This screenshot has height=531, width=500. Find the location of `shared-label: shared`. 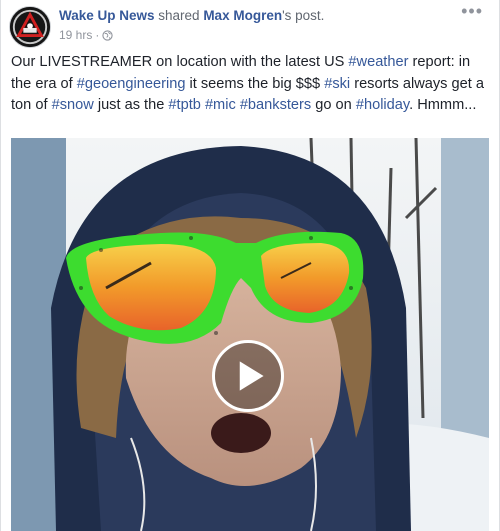

shared-label: shared is located at coordinates (179, 15).